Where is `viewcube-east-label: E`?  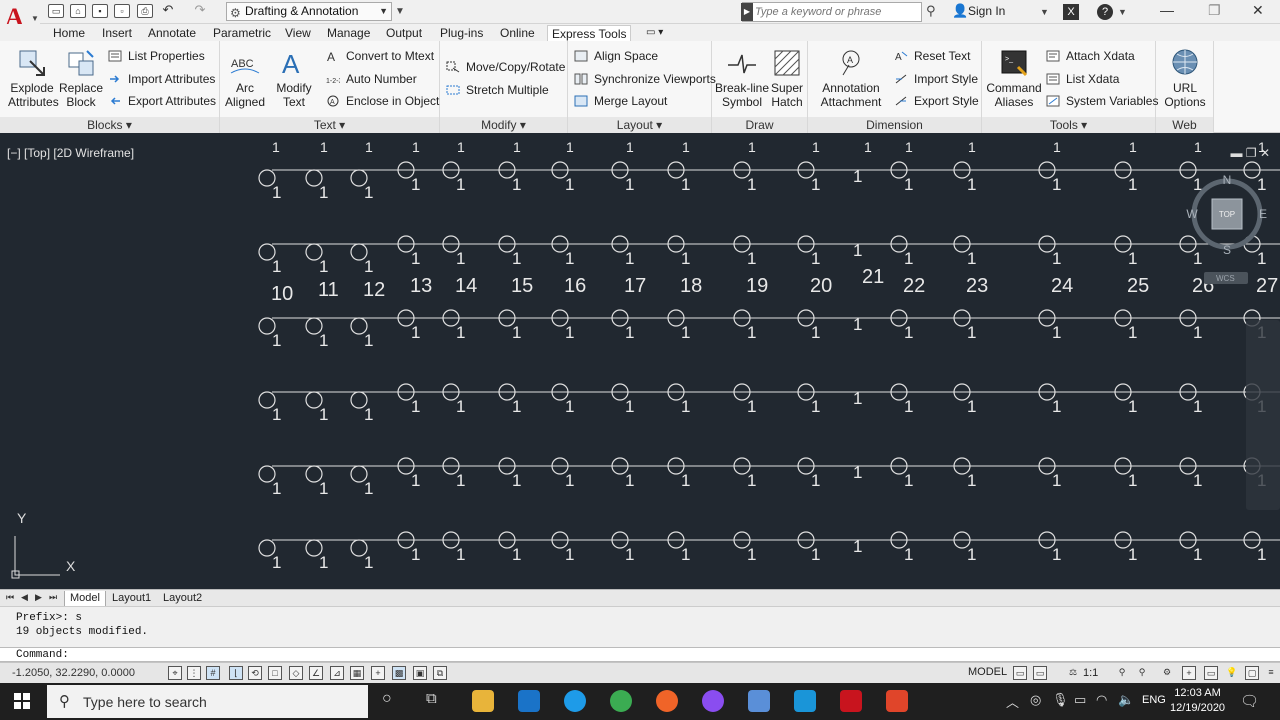 viewcube-east-label: E is located at coordinates (1263, 214).